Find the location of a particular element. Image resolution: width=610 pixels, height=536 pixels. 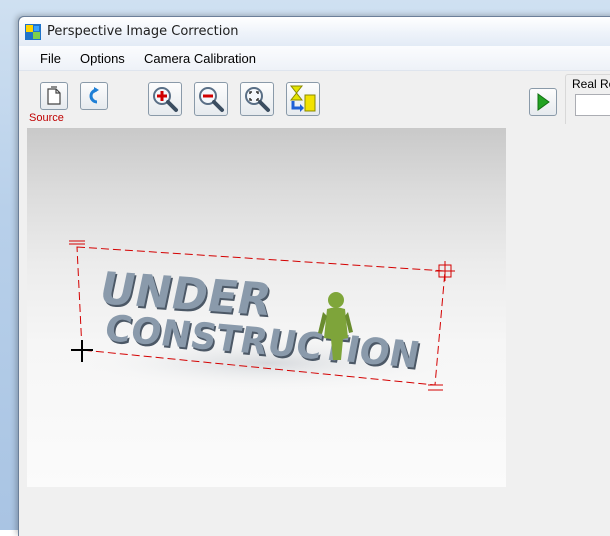

real-result-field is located at coordinates (592, 105).